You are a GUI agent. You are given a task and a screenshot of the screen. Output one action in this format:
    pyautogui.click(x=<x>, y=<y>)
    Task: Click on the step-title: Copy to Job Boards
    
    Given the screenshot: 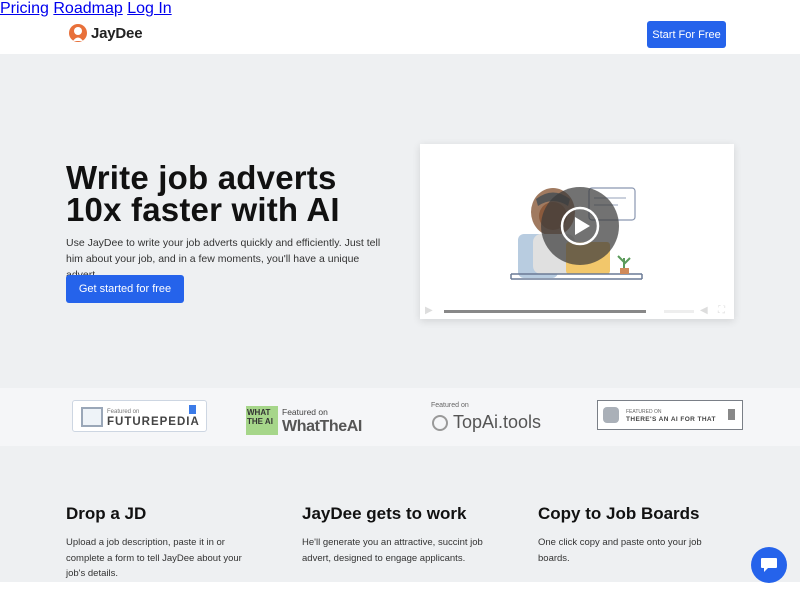 What is the action you would take?
    pyautogui.click(x=619, y=513)
    